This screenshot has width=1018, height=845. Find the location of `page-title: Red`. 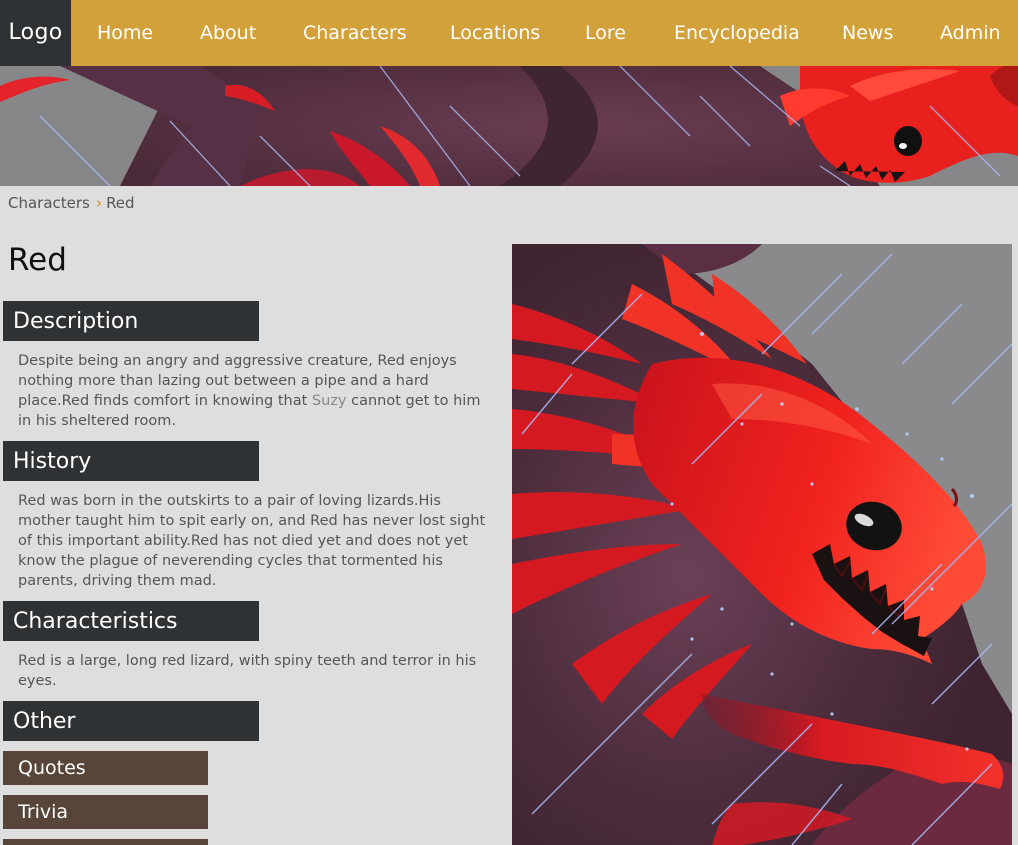

page-title: Red is located at coordinates (37, 260).